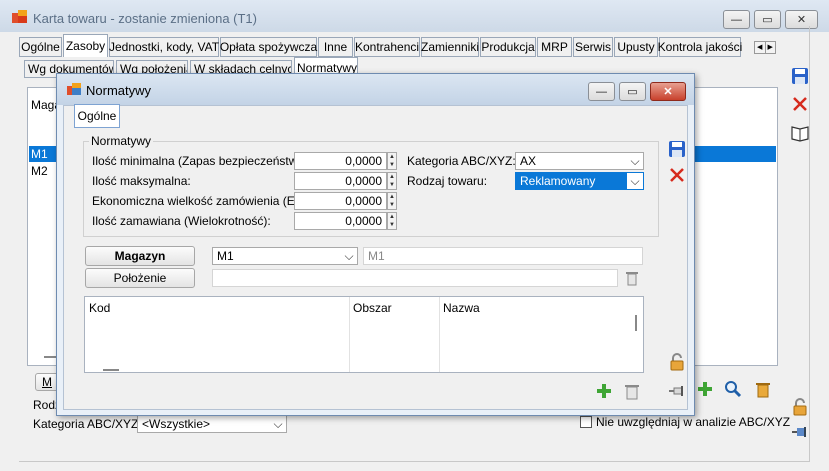 This screenshot has height=471, width=829. Describe the element at coordinates (392, 161) in the screenshot. I see `ilosc-minimalna-spinner: ▲ ▼` at that location.